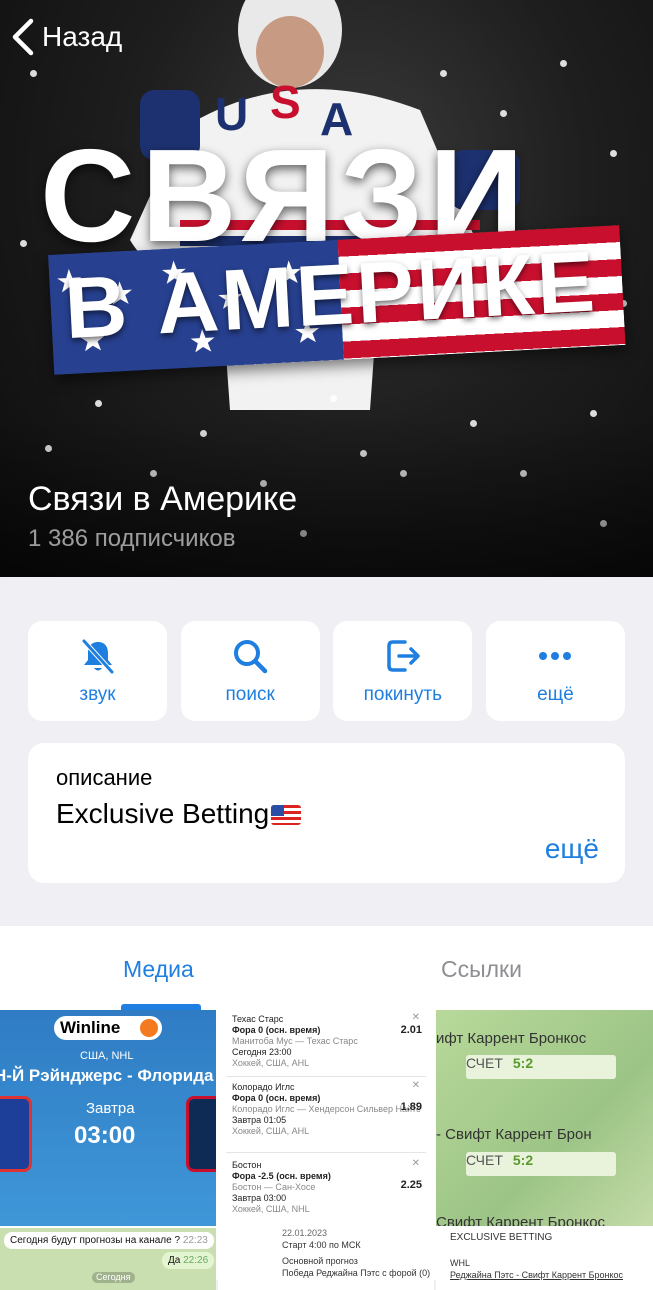 The image size is (653, 1290). Describe the element at coordinates (259, 1120) in the screenshot. I see `bet-when: Завтра 01:05` at that location.